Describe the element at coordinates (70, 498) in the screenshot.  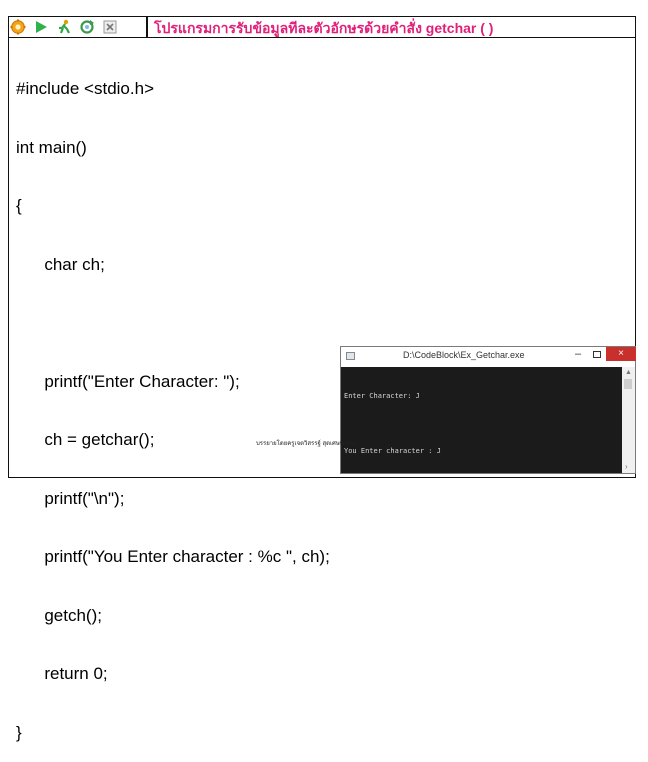
I see `code-line: printf("\n");` at that location.